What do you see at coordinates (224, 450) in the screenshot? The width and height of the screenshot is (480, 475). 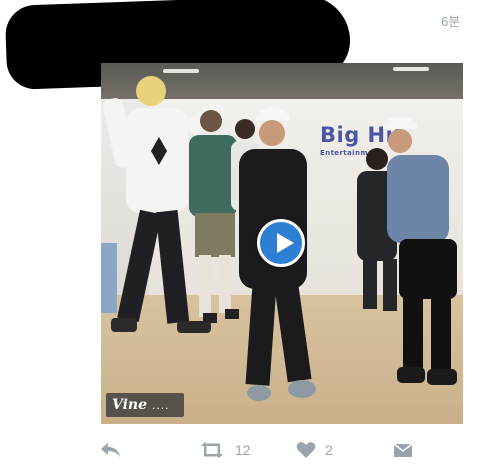 I see `retweet-button: 12` at bounding box center [224, 450].